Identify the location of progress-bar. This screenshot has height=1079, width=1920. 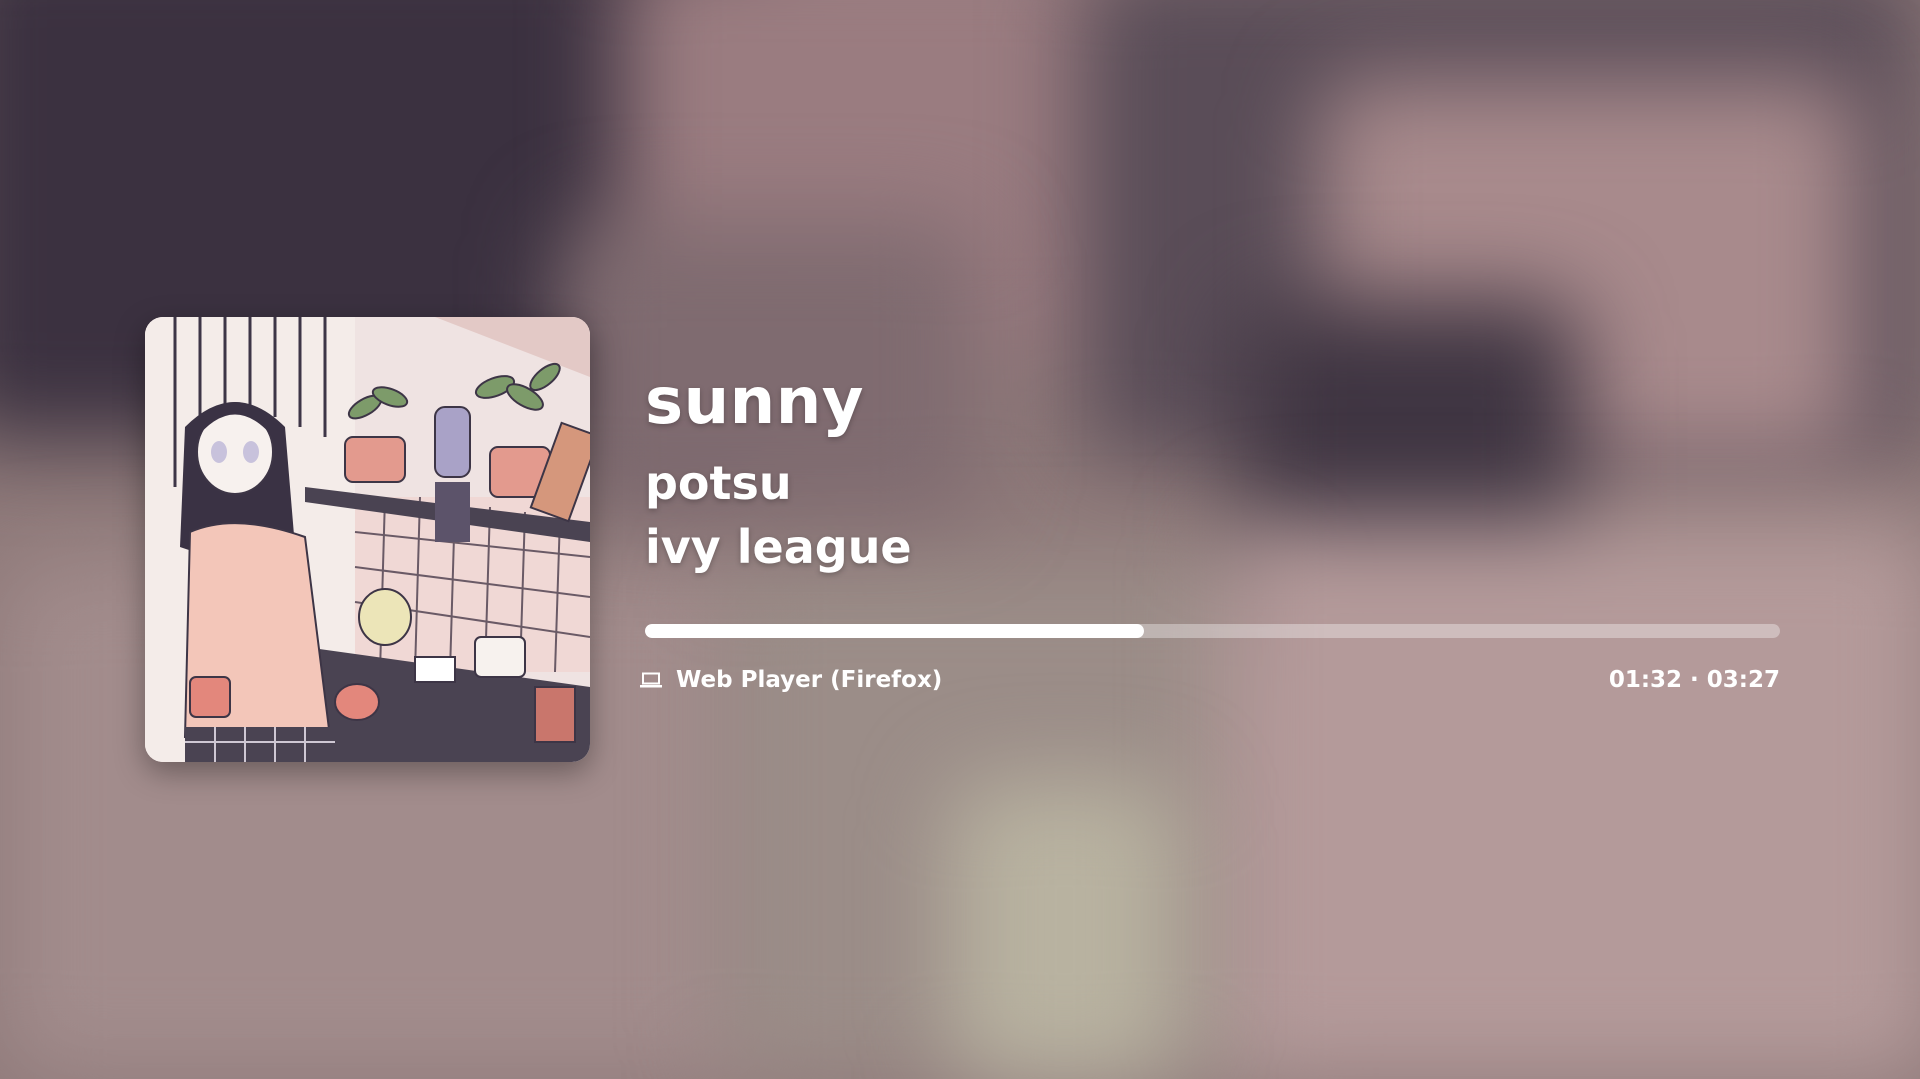
(1212, 631).